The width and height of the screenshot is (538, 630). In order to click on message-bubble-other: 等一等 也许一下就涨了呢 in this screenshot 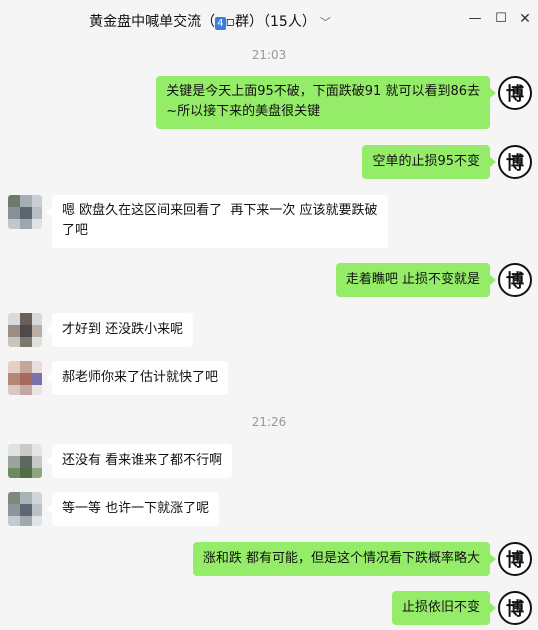, I will do `click(132, 509)`.